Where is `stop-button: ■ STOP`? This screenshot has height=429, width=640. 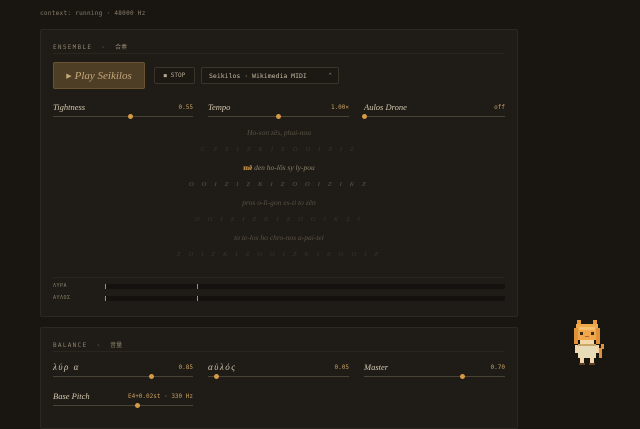
stop-button: ■ STOP is located at coordinates (174, 75).